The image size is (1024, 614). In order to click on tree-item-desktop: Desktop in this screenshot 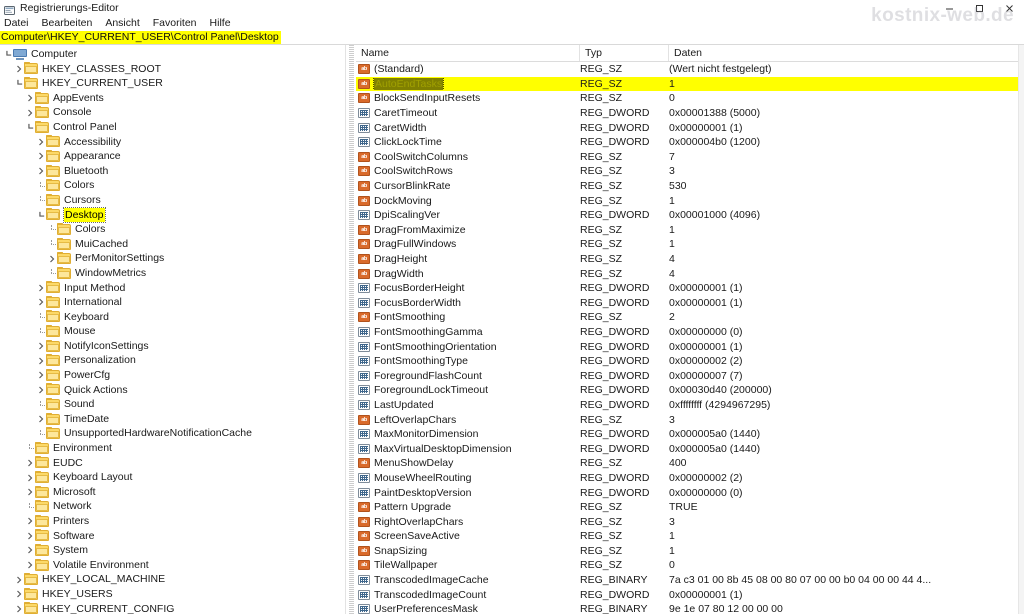, I will do `click(172, 215)`.